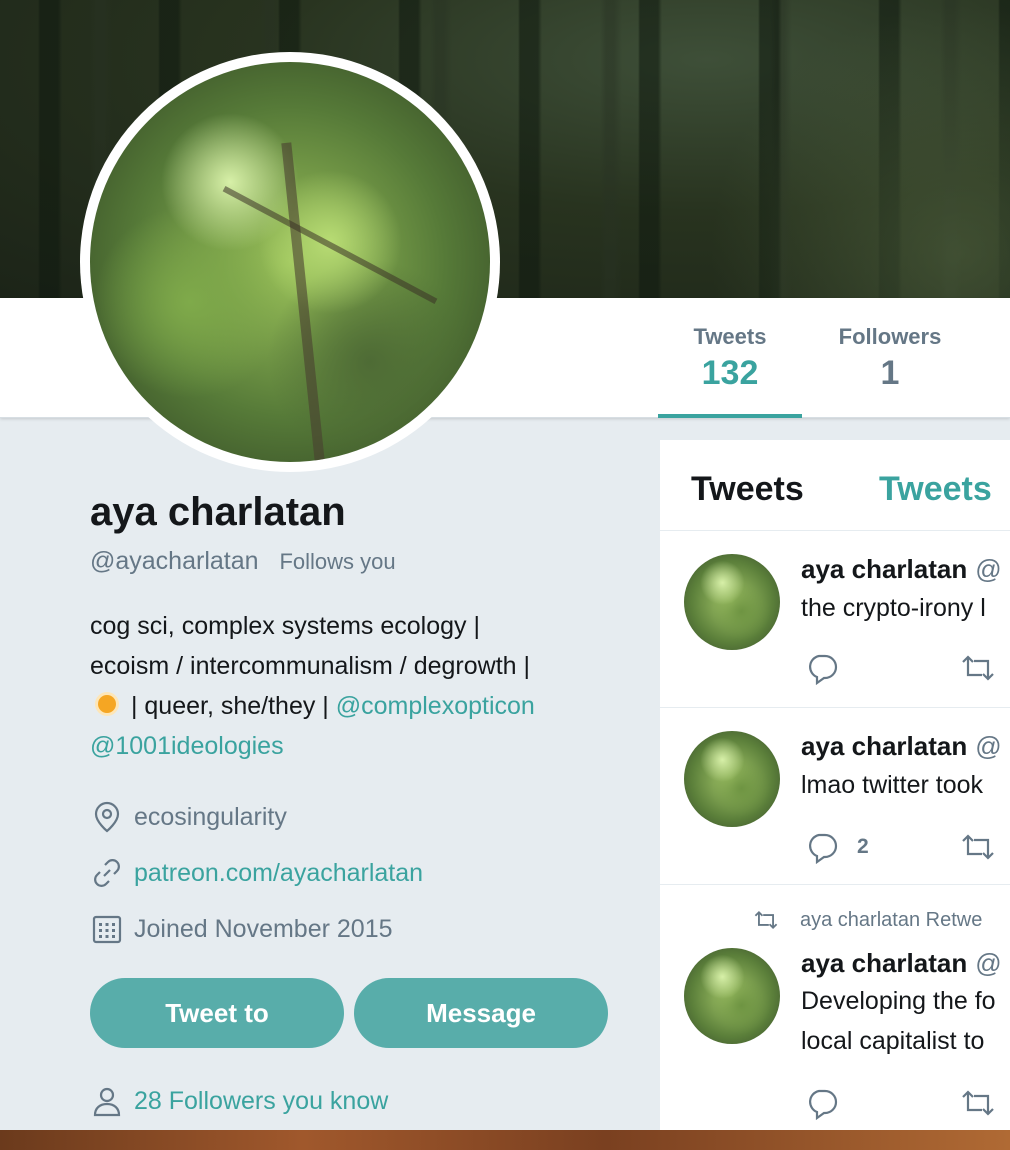 This screenshot has width=1010, height=1150. I want to click on location-pin-icon, so click(107, 817).